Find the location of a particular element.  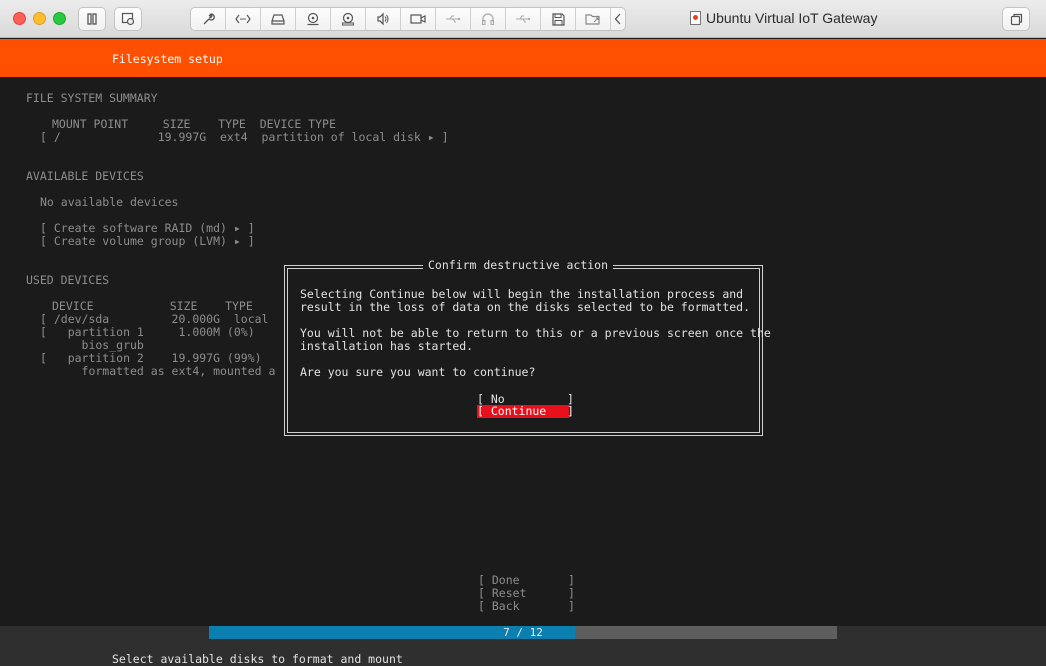

used-heading: USED DEVICES is located at coordinates (68, 280).